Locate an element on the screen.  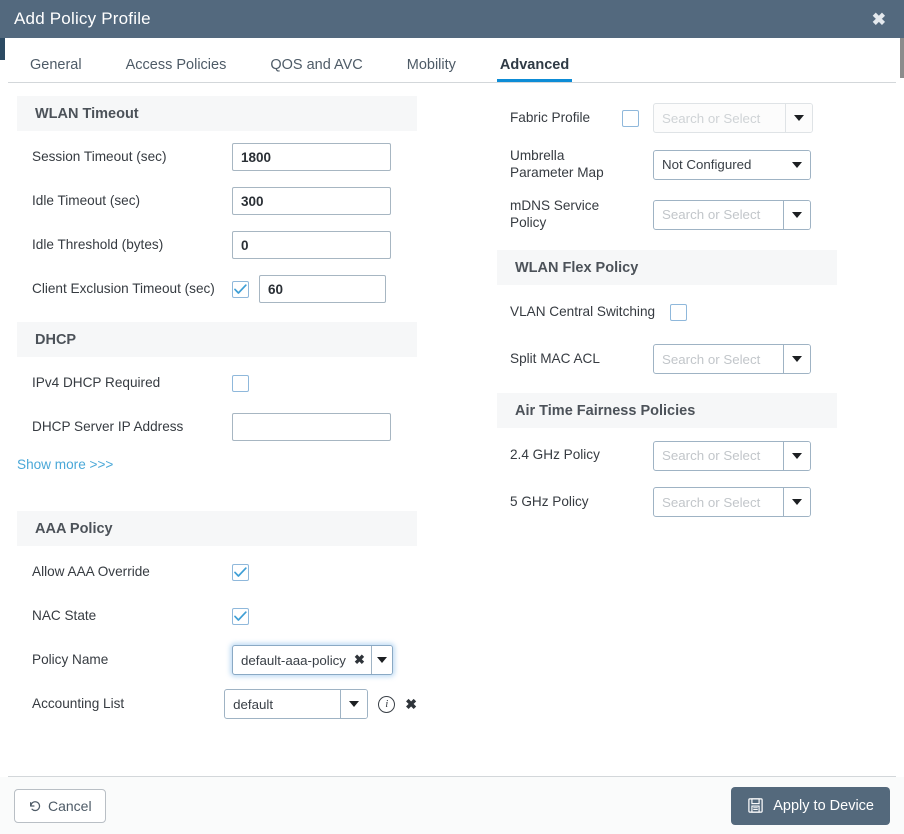
row-mdns-service-policy: mDNS Service Policy Search or Select is located at coordinates (667, 214).